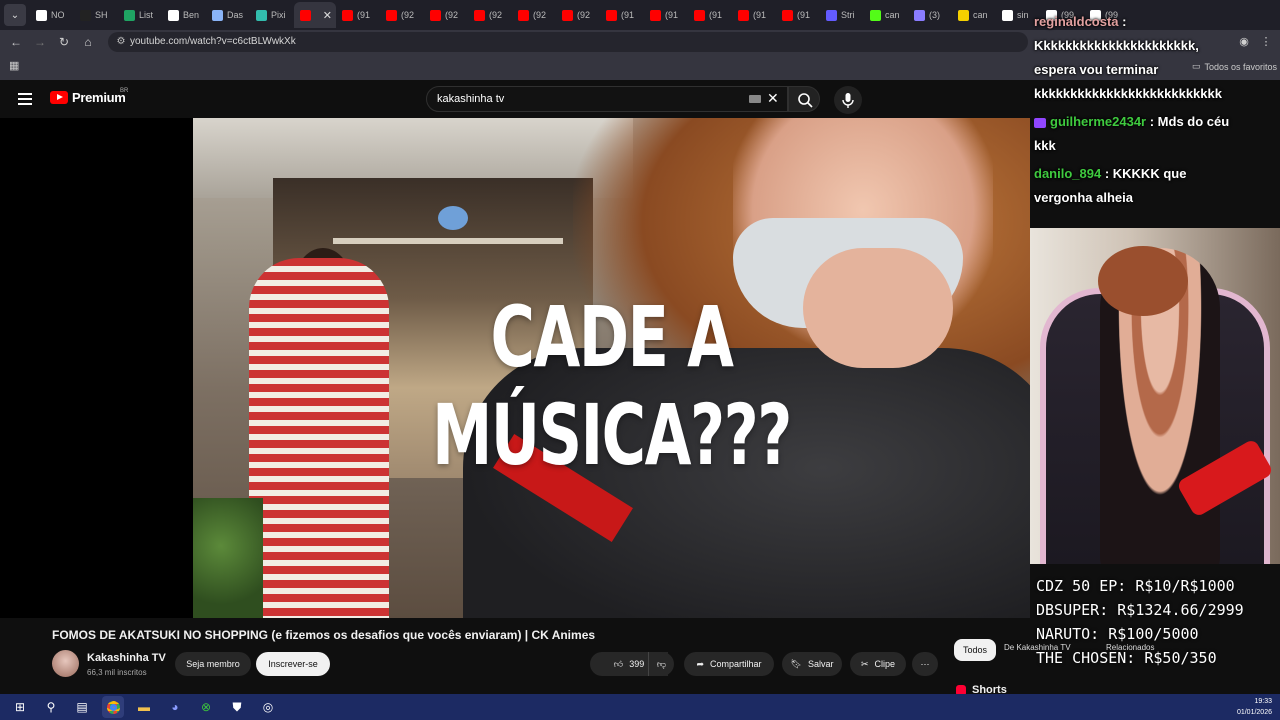  I want to click on voice-search-button, so click(848, 100).